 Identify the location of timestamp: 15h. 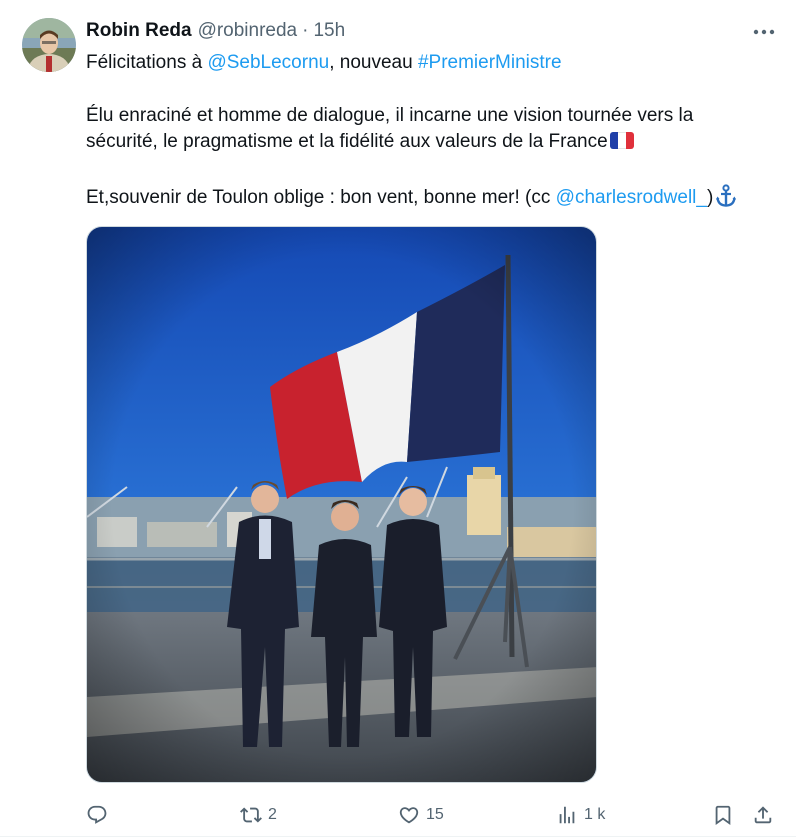
(329, 31).